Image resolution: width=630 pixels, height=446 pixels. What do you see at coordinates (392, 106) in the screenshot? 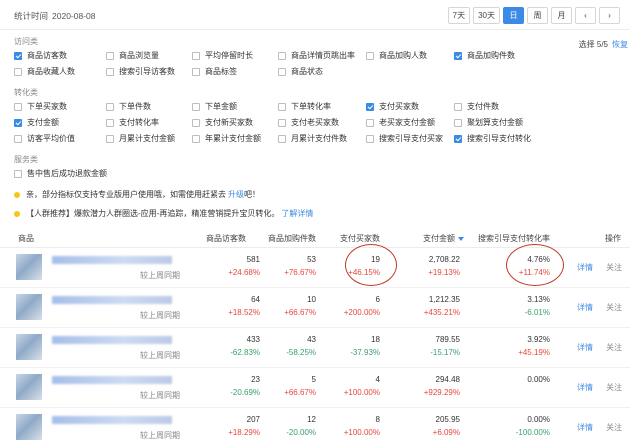
I see `checkbox-pay-buyers: 支付买家数` at bounding box center [392, 106].